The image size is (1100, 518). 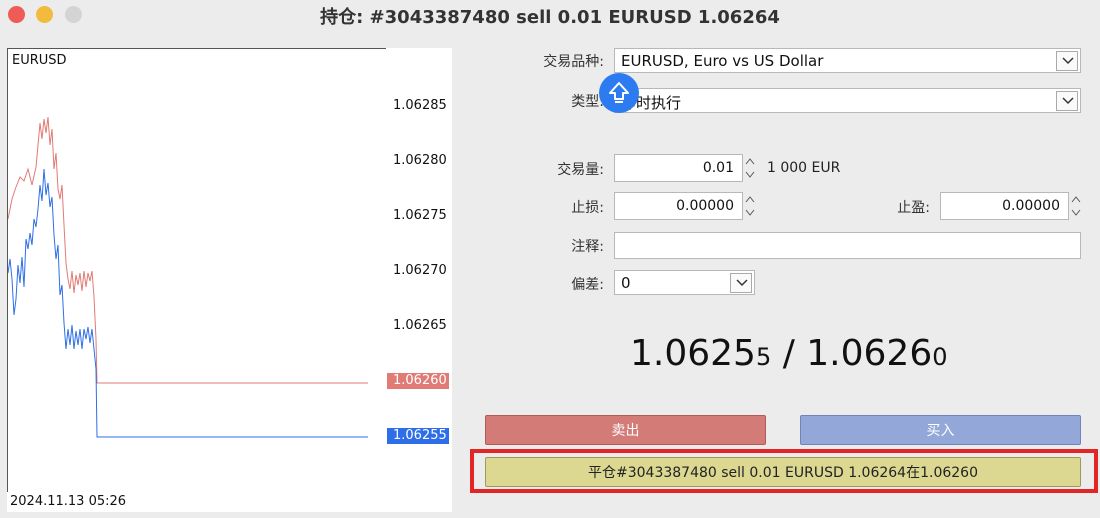 I want to click on deviation-value: 0, so click(x=626, y=283).